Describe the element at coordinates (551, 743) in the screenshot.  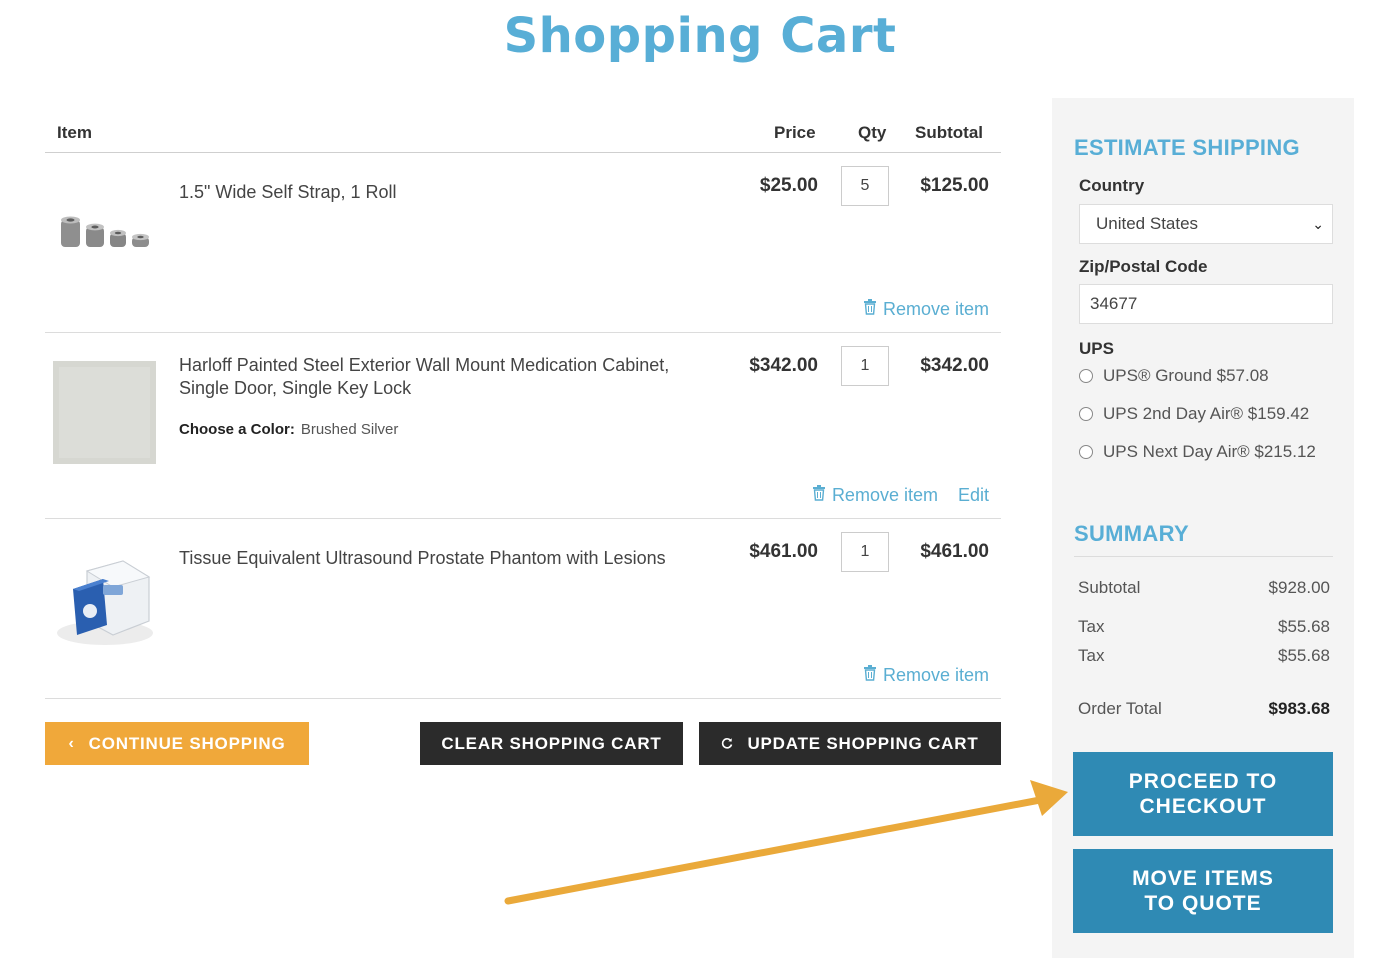
I see `clear-cart-button: CLEAR SHOPPING CART` at that location.